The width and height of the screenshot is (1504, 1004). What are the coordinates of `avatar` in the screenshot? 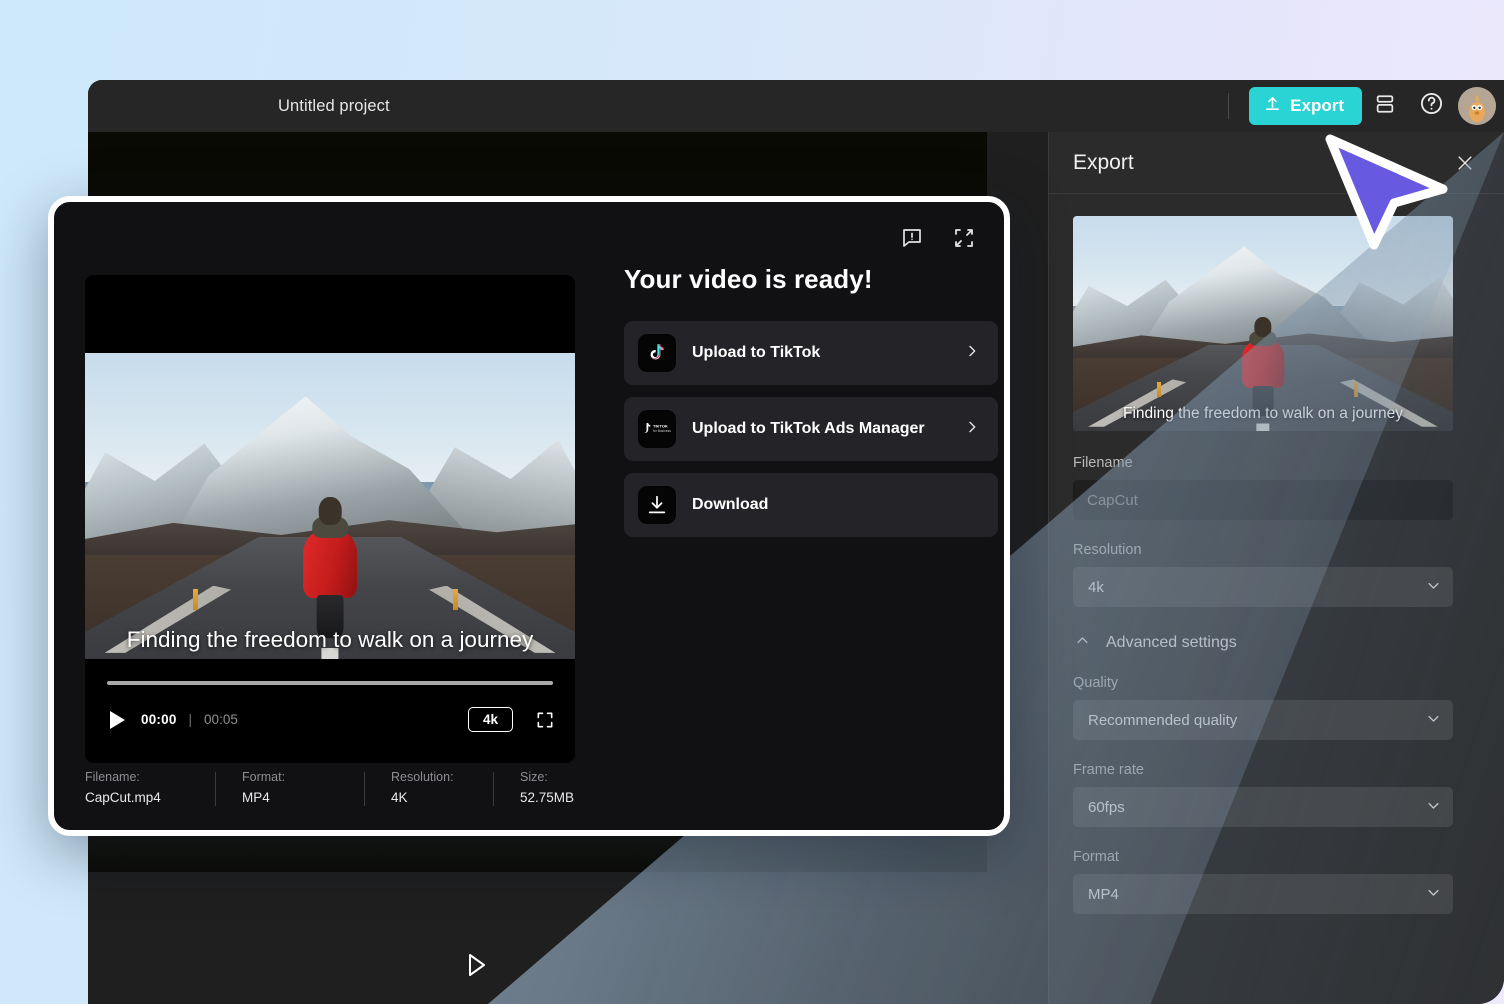 It's located at (1477, 106).